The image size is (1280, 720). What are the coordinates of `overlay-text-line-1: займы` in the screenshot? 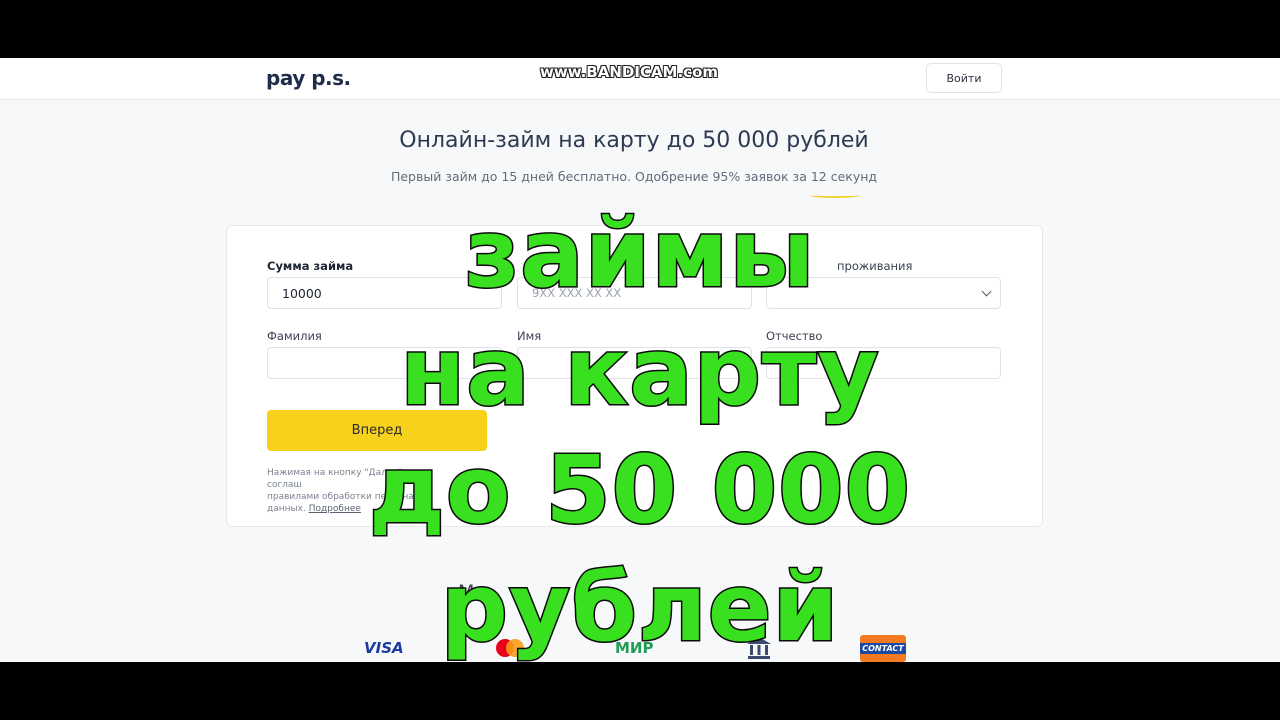 It's located at (639, 255).